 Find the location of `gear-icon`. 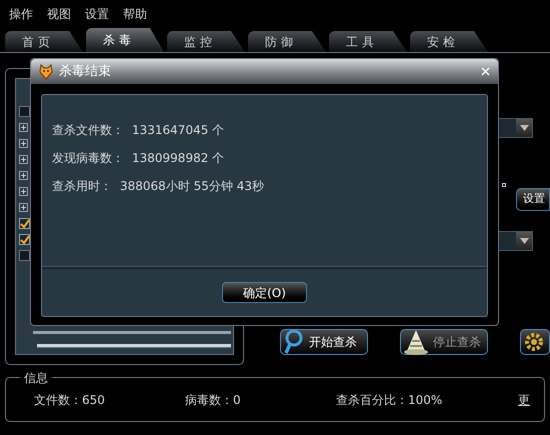

gear-icon is located at coordinates (534, 342).